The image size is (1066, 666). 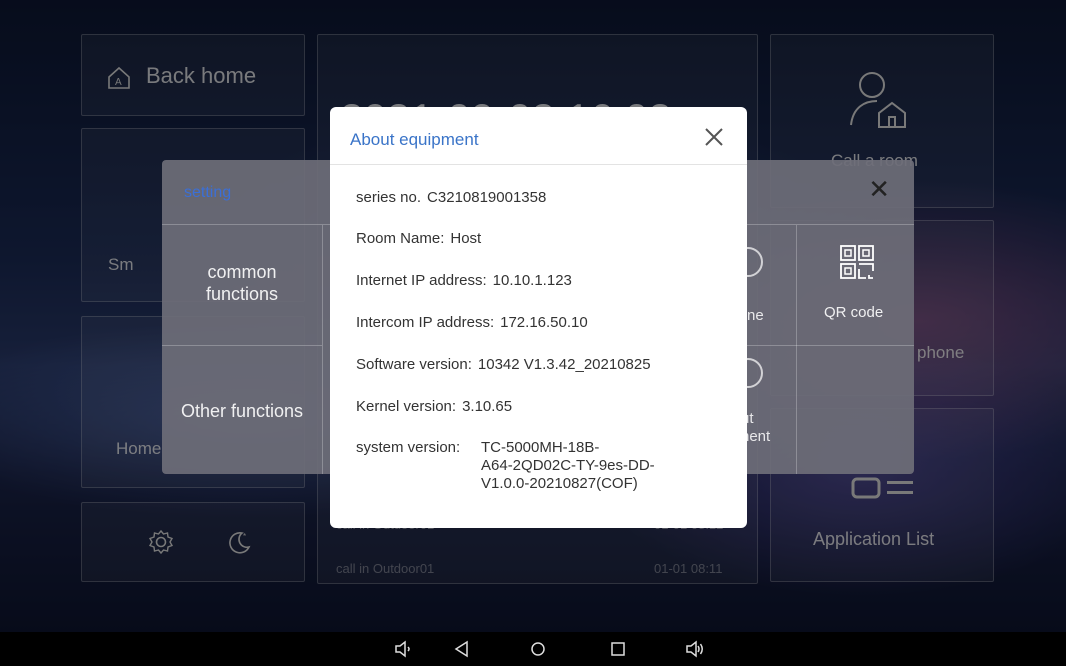 What do you see at coordinates (695, 649) in the screenshot?
I see `volume-up-icon` at bounding box center [695, 649].